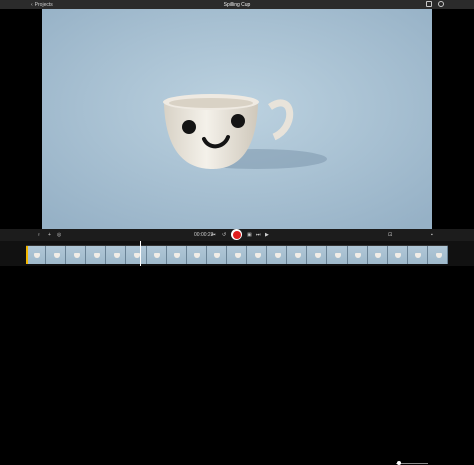  I want to click on project-title: Spilling Cup, so click(237, 5).